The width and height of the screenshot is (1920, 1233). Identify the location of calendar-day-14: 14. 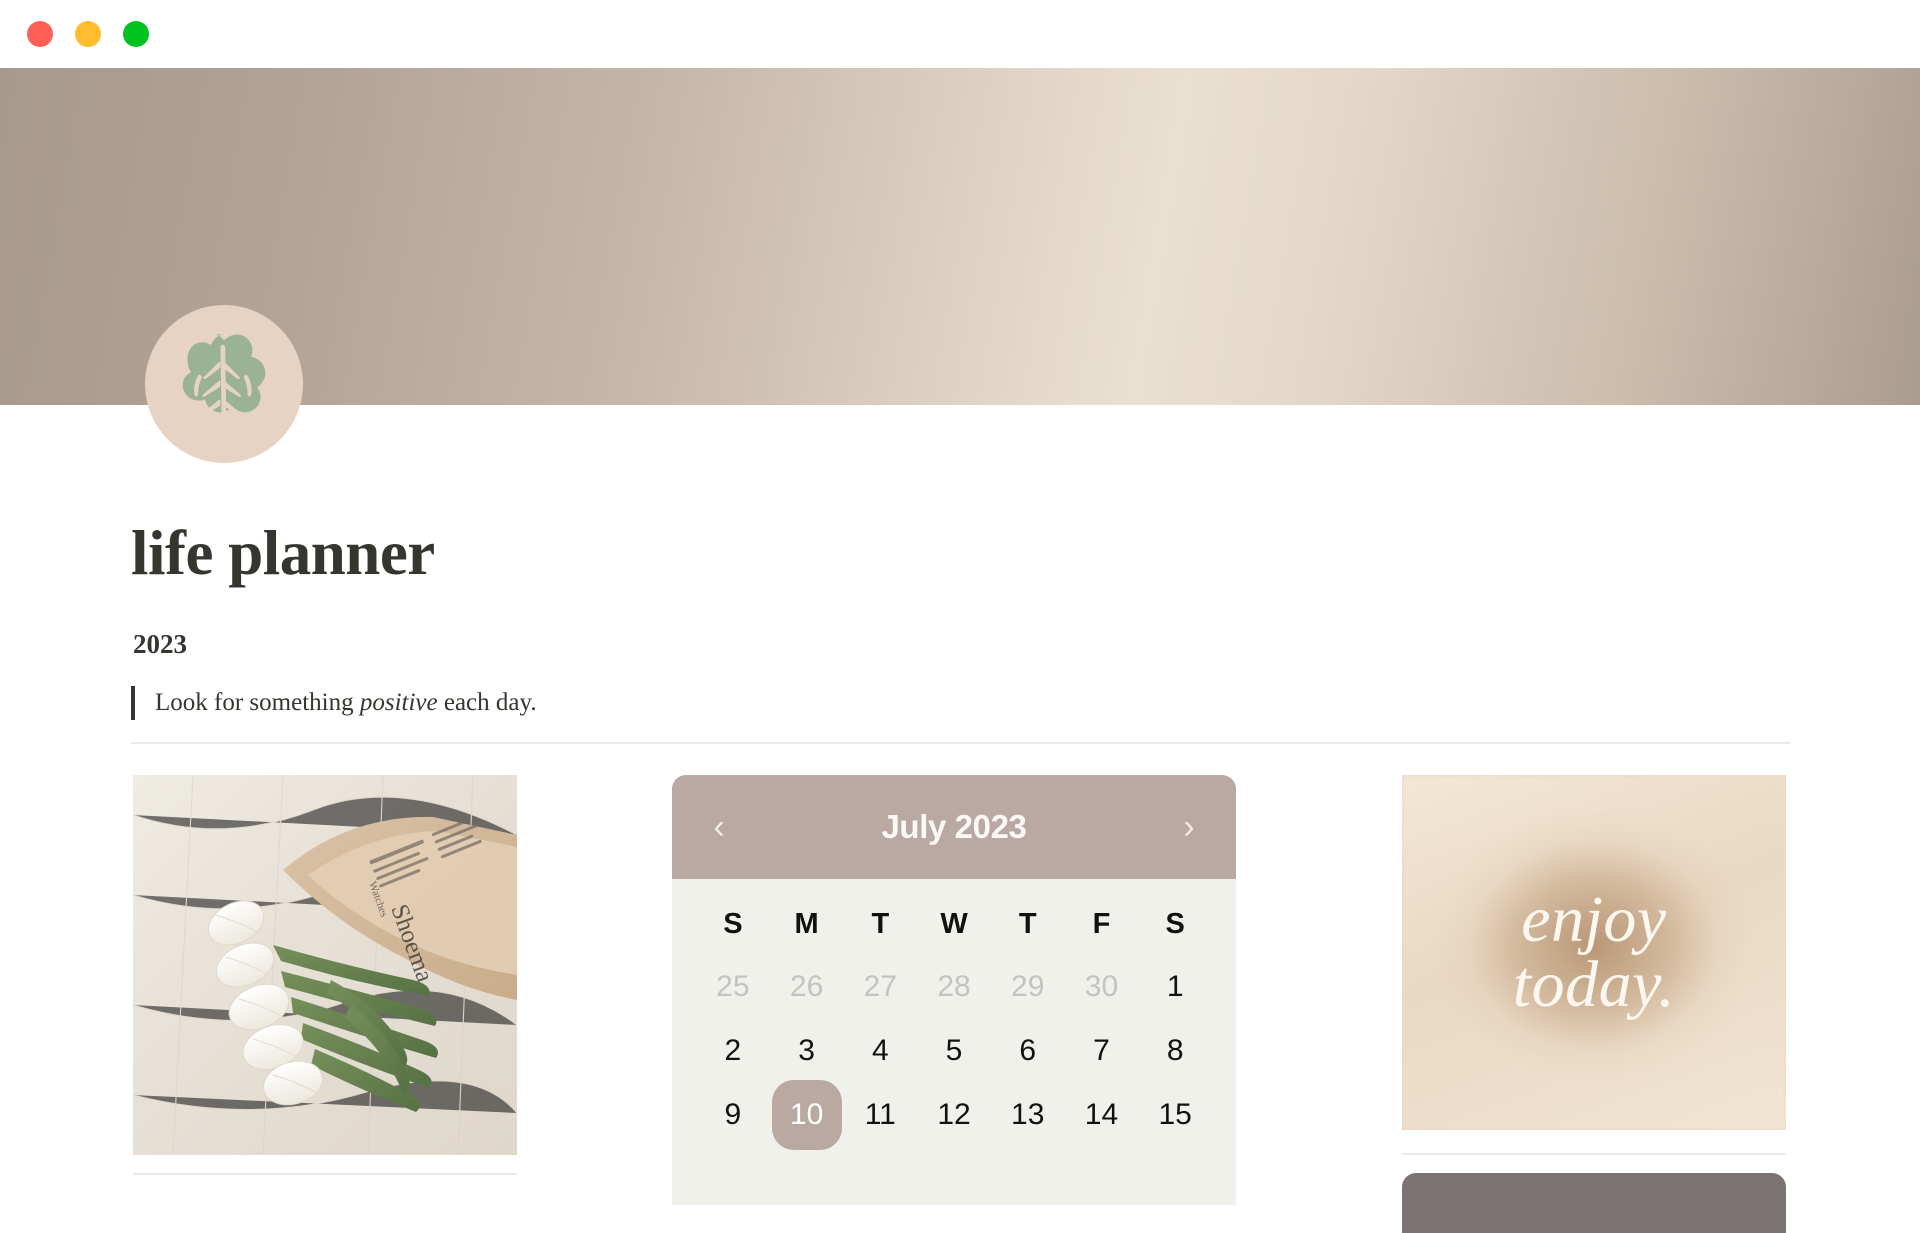
(1102, 1115).